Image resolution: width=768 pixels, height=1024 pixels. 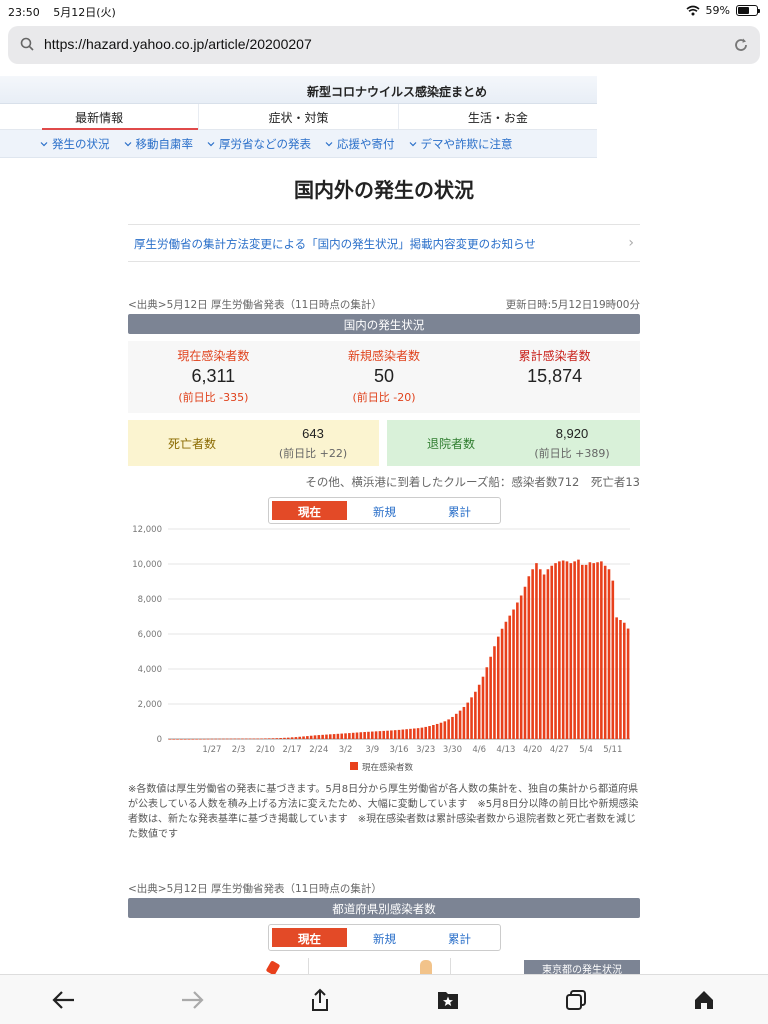 I want to click on stat-value: 50, so click(x=384, y=376).